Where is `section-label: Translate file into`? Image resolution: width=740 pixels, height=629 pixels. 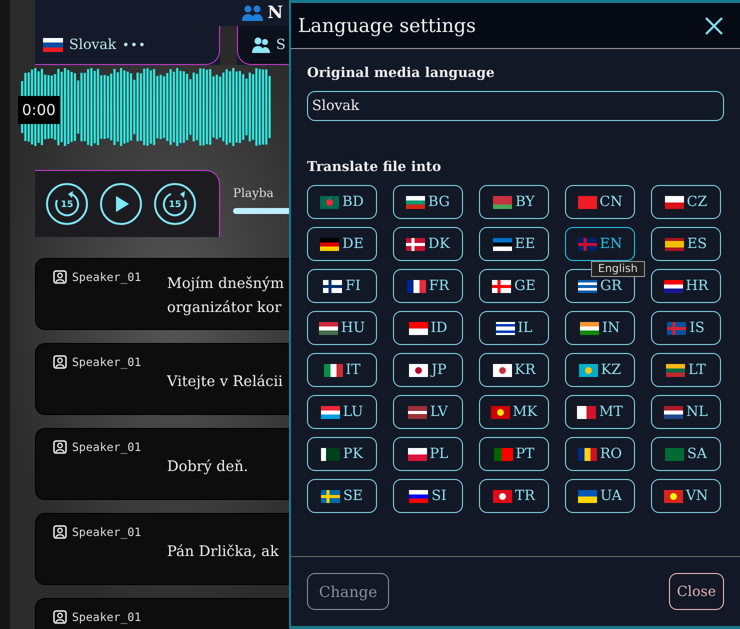
section-label: Translate file into is located at coordinates (374, 167).